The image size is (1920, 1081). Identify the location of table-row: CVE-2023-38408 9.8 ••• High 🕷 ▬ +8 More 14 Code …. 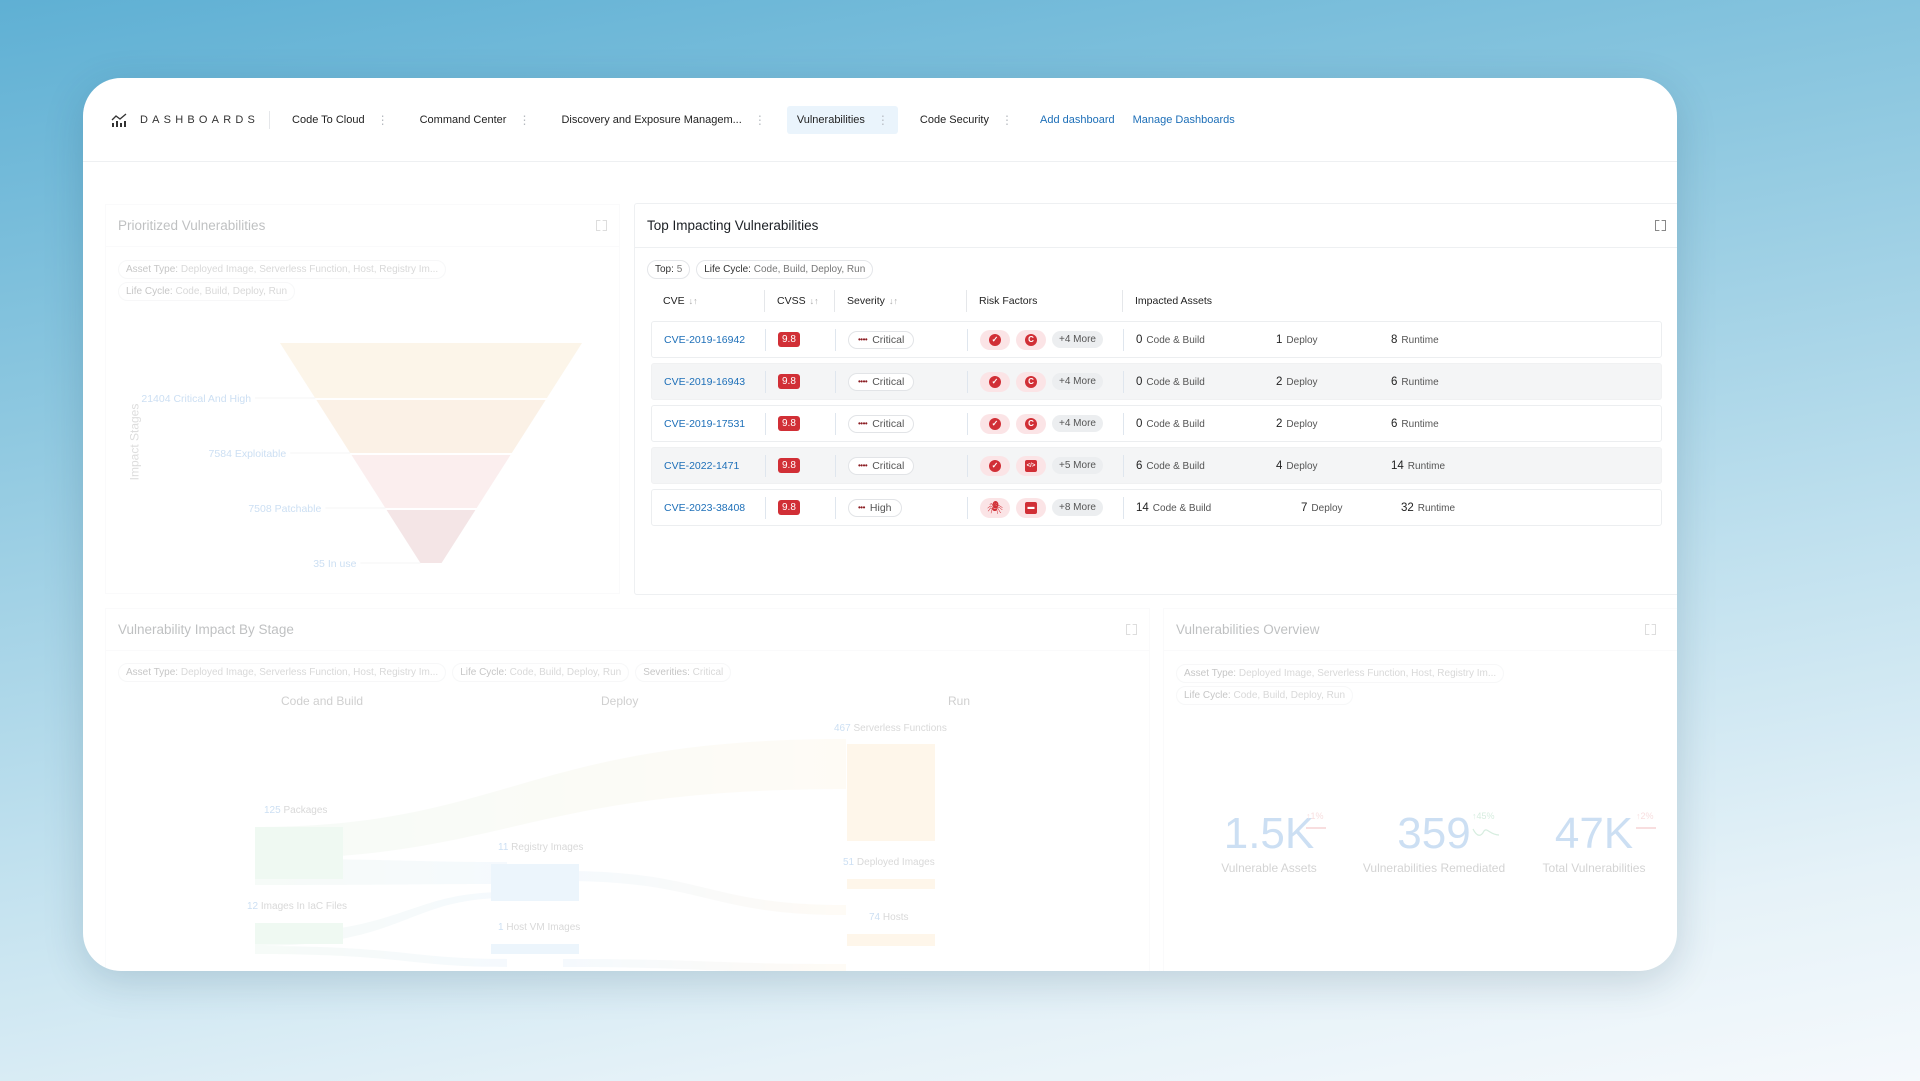
(1156, 507).